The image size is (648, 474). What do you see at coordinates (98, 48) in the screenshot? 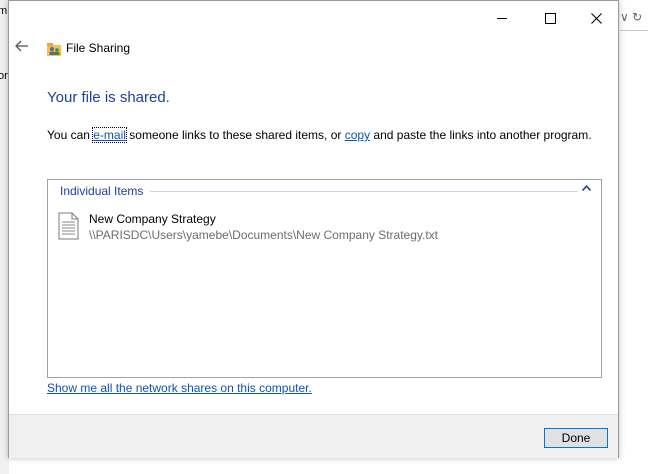
I see `dialog-title: File Sharing` at bounding box center [98, 48].